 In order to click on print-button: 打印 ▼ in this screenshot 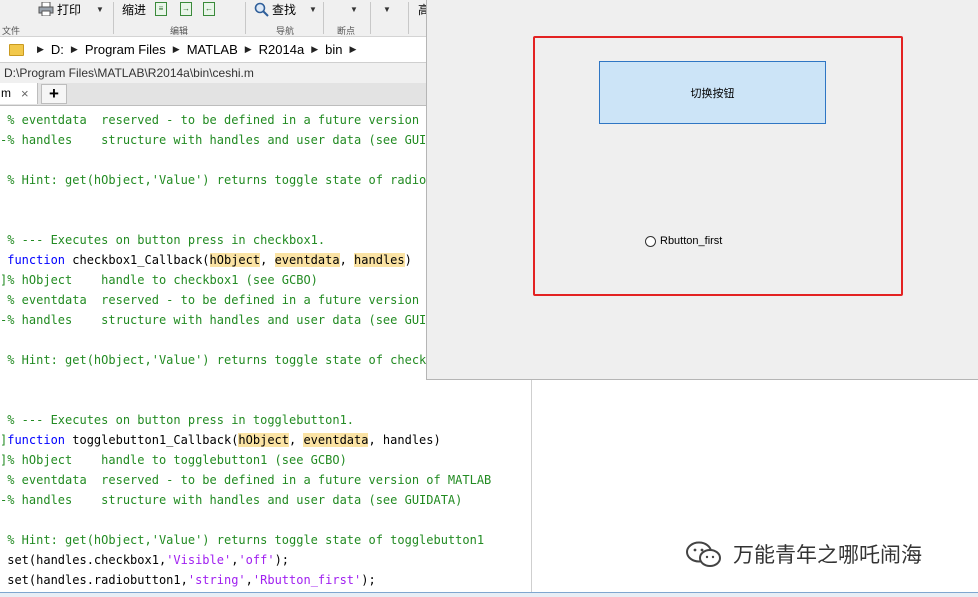, I will do `click(71, 9)`.